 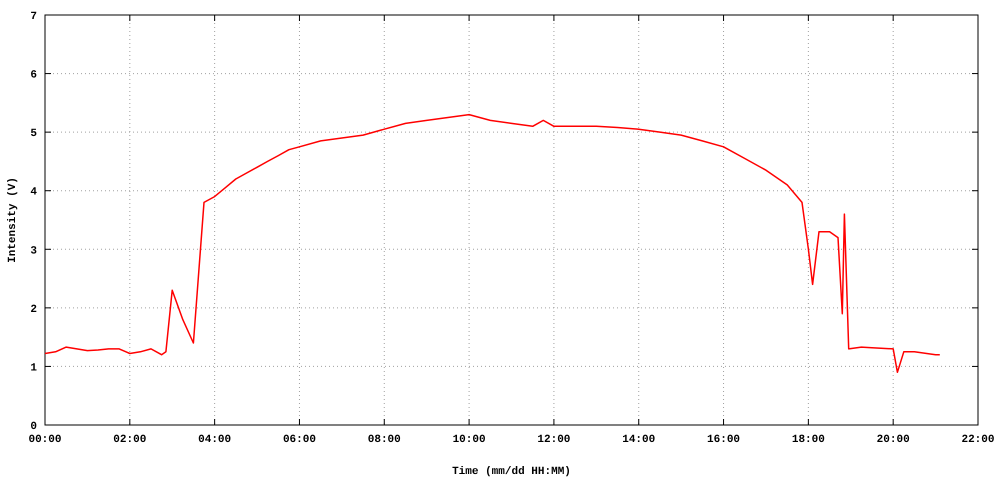 I want to click on x-tick-label: 00:00, so click(x=45, y=440).